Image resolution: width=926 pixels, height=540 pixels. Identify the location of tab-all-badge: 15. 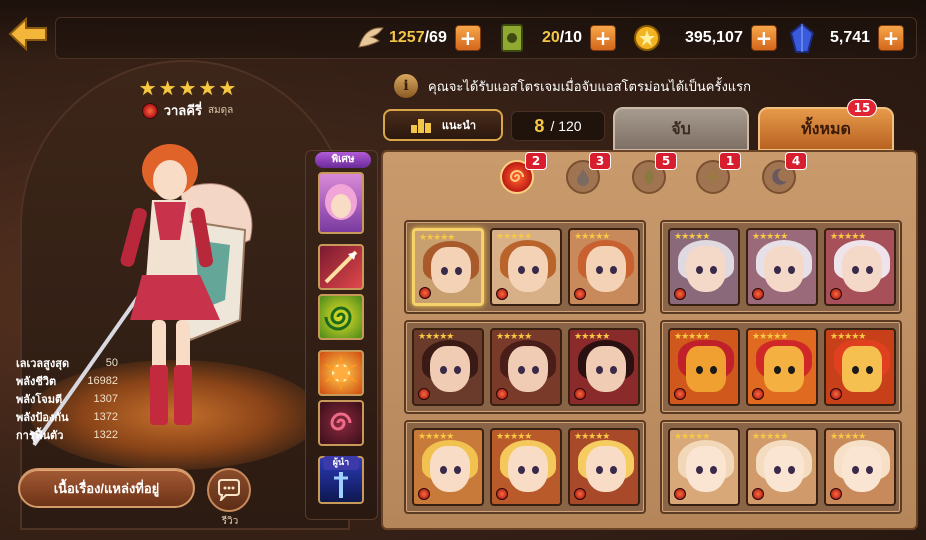
(862, 108).